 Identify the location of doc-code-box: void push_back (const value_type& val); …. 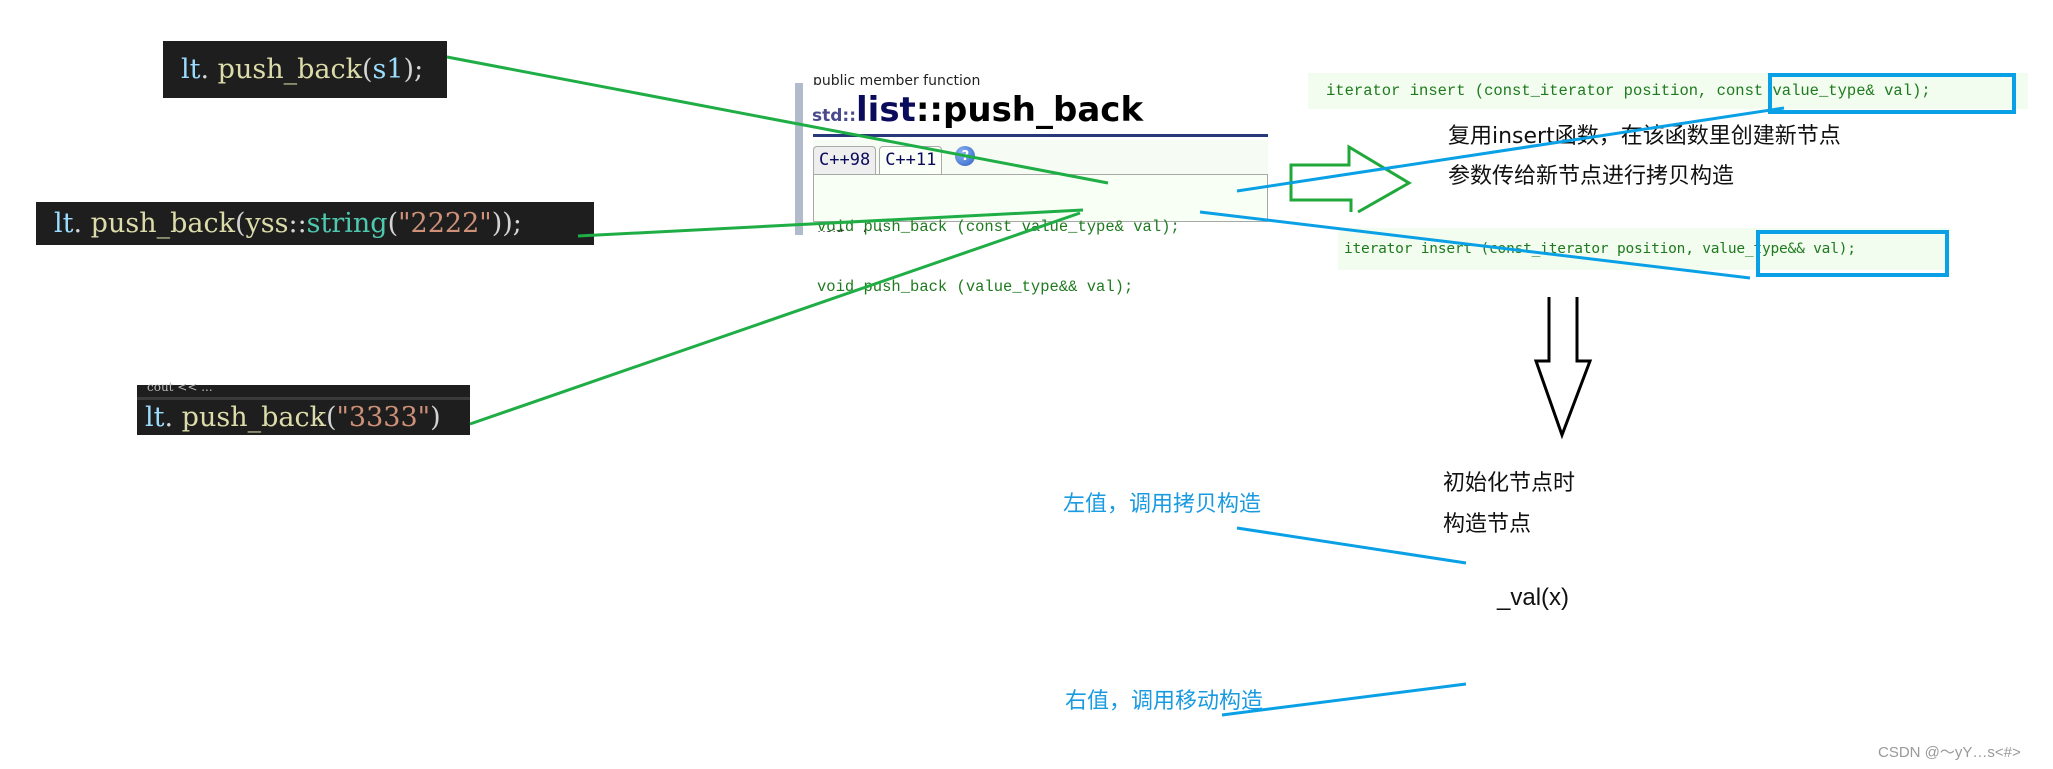
(1040, 235).